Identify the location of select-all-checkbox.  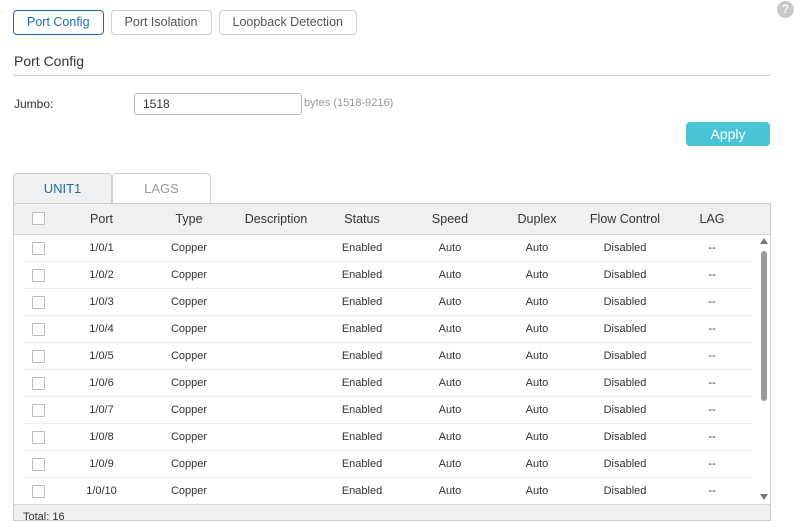
(38, 218).